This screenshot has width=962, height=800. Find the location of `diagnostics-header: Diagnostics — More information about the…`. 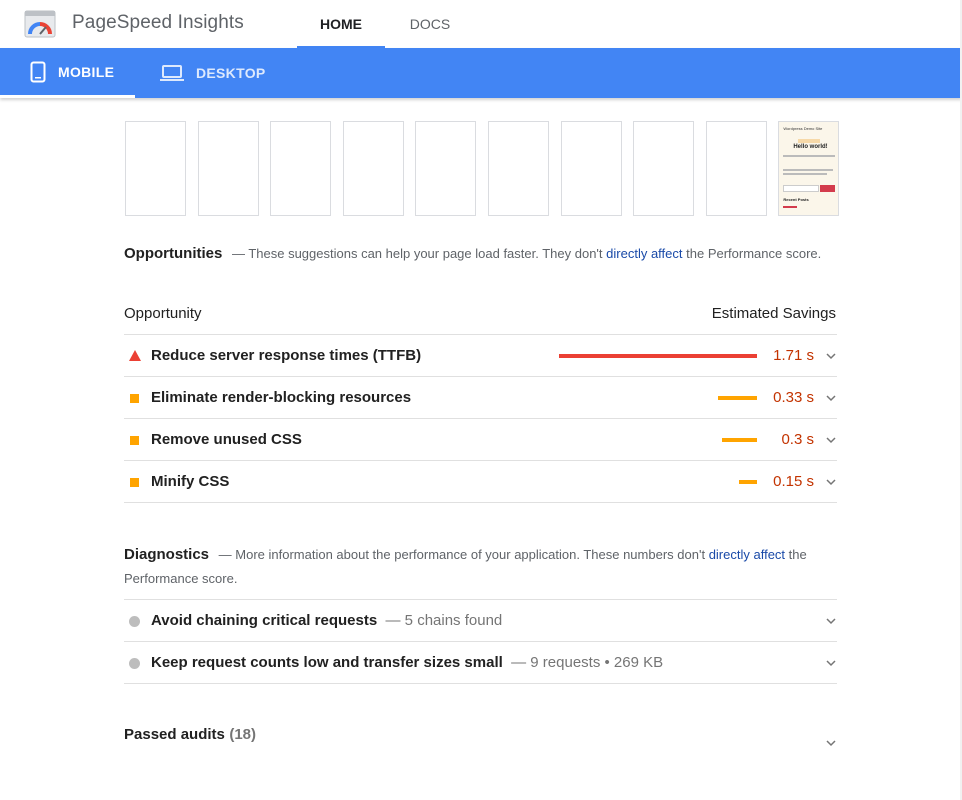

diagnostics-header: Diagnostics — More information about the… is located at coordinates (480, 567).